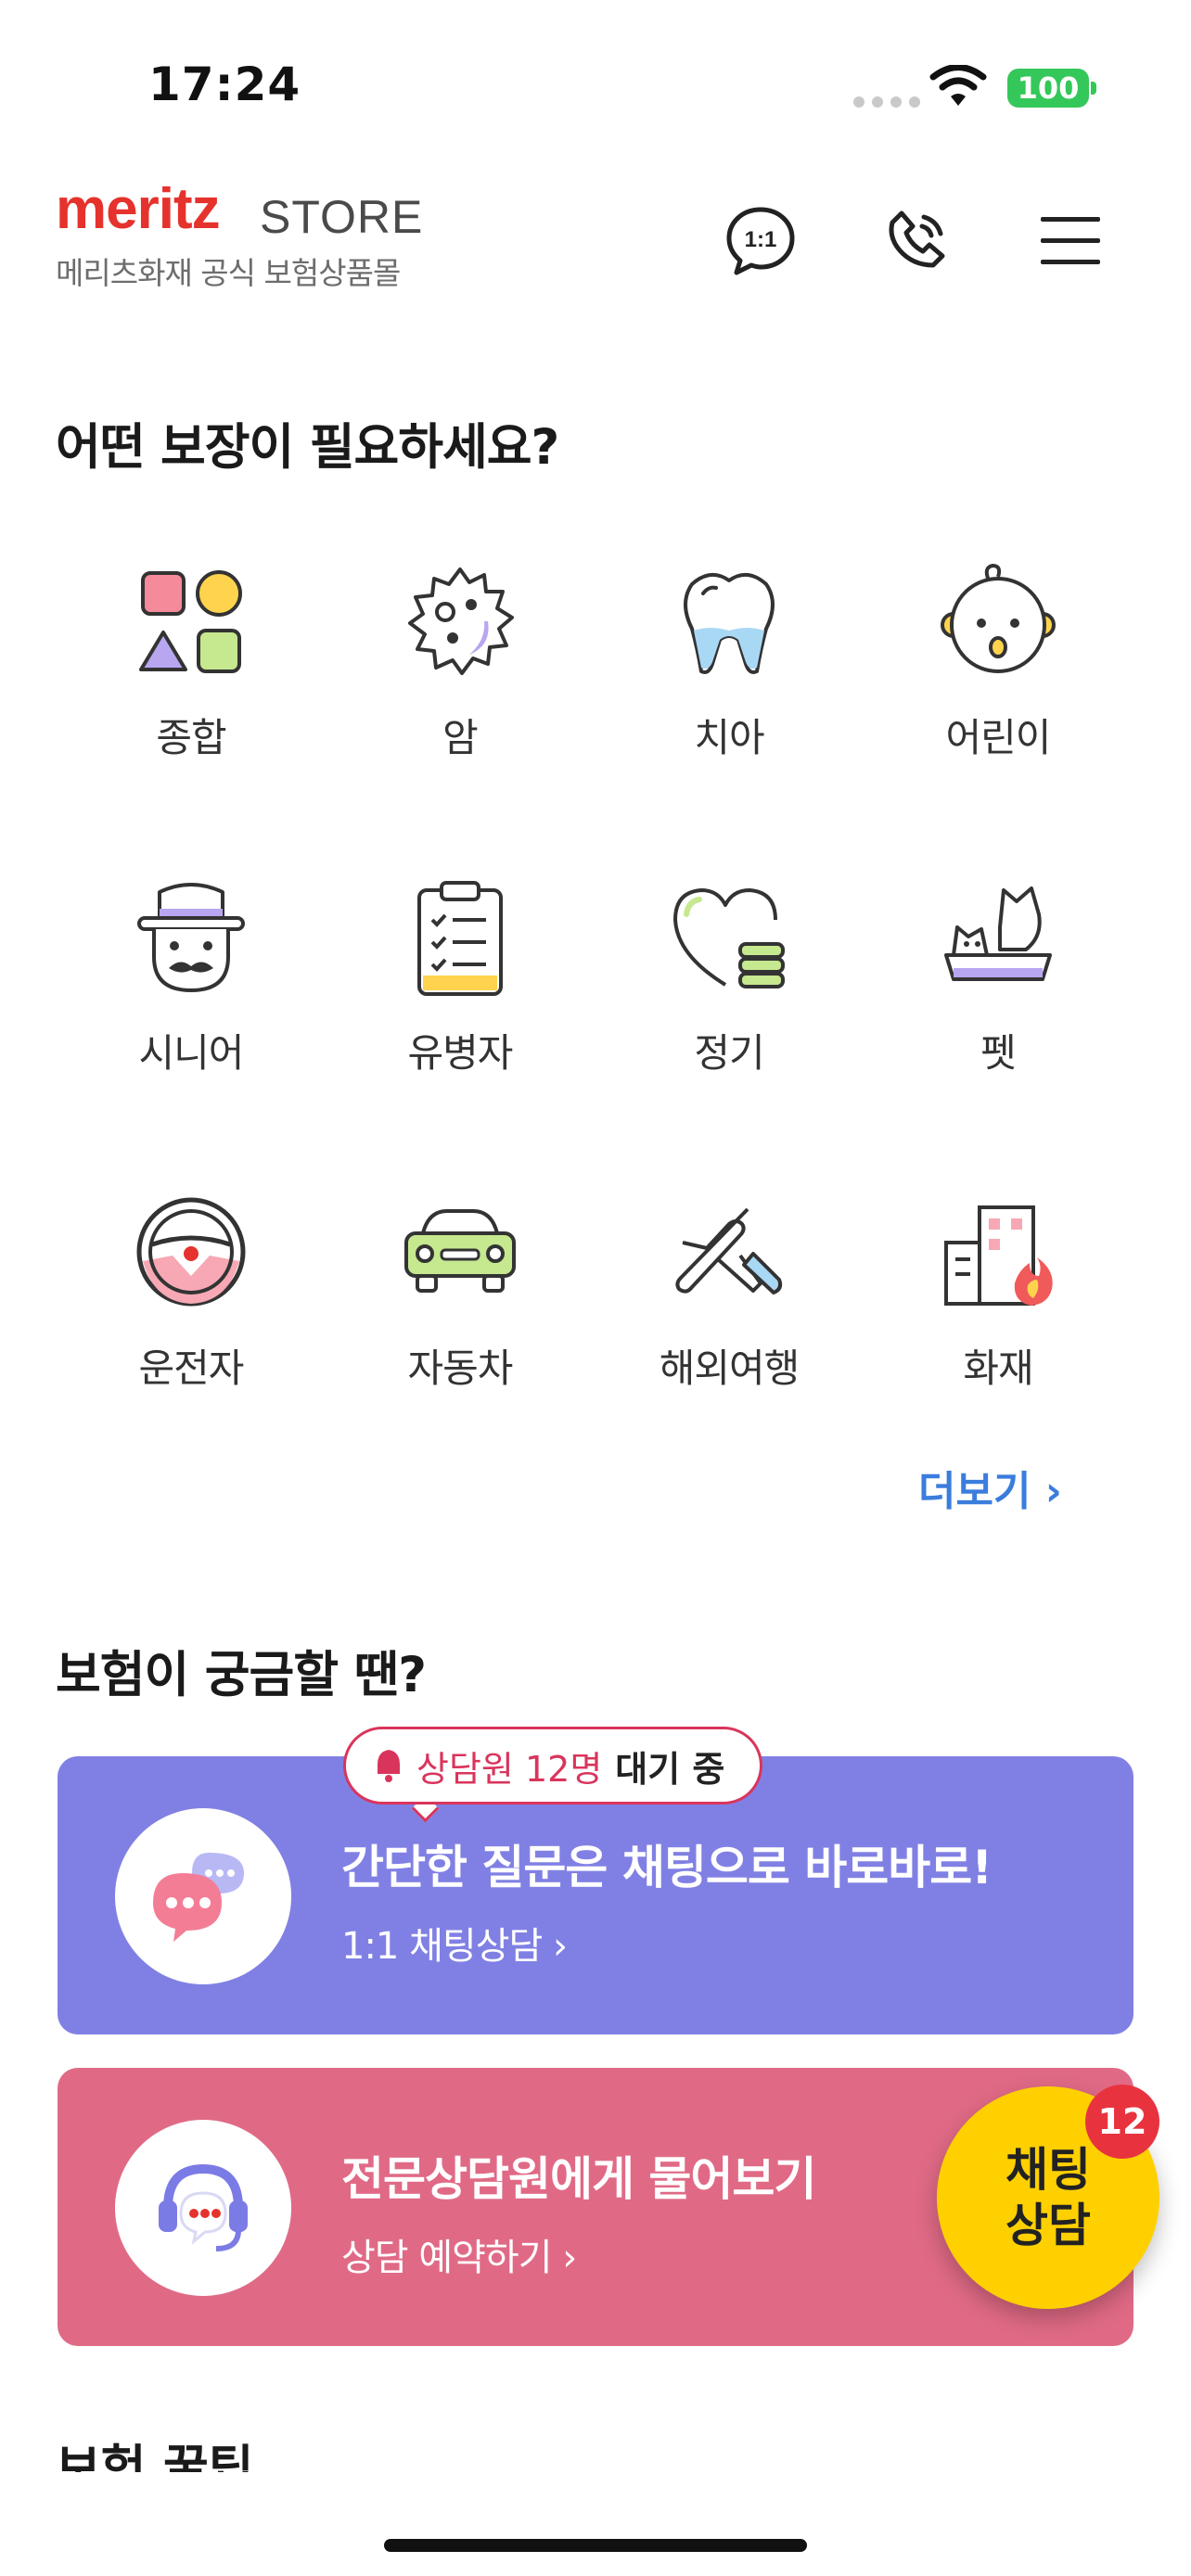 The image size is (1191, 2576). I want to click on logo-subtitle: 메리츠화재 공식 보험상품몰, so click(228, 273).